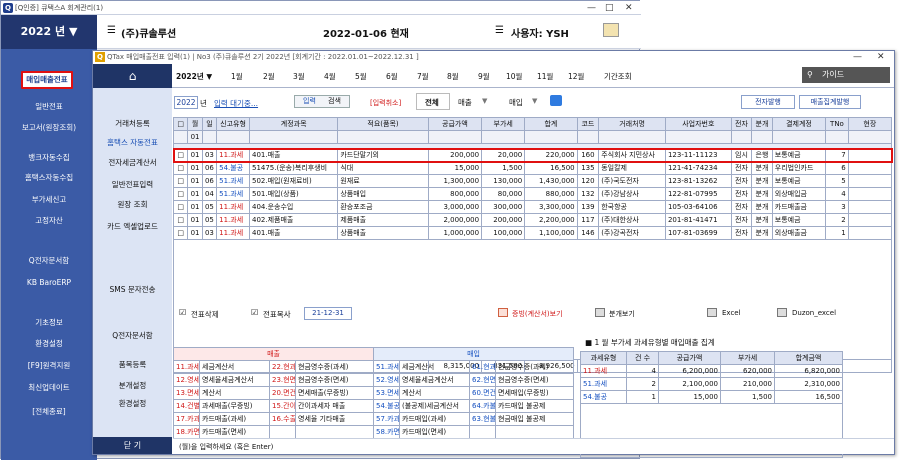 Image resolution: width=900 pixels, height=460 pixels. What do you see at coordinates (49, 199) in the screenshot?
I see `nav-vat-report: 부가세신고` at bounding box center [49, 199].